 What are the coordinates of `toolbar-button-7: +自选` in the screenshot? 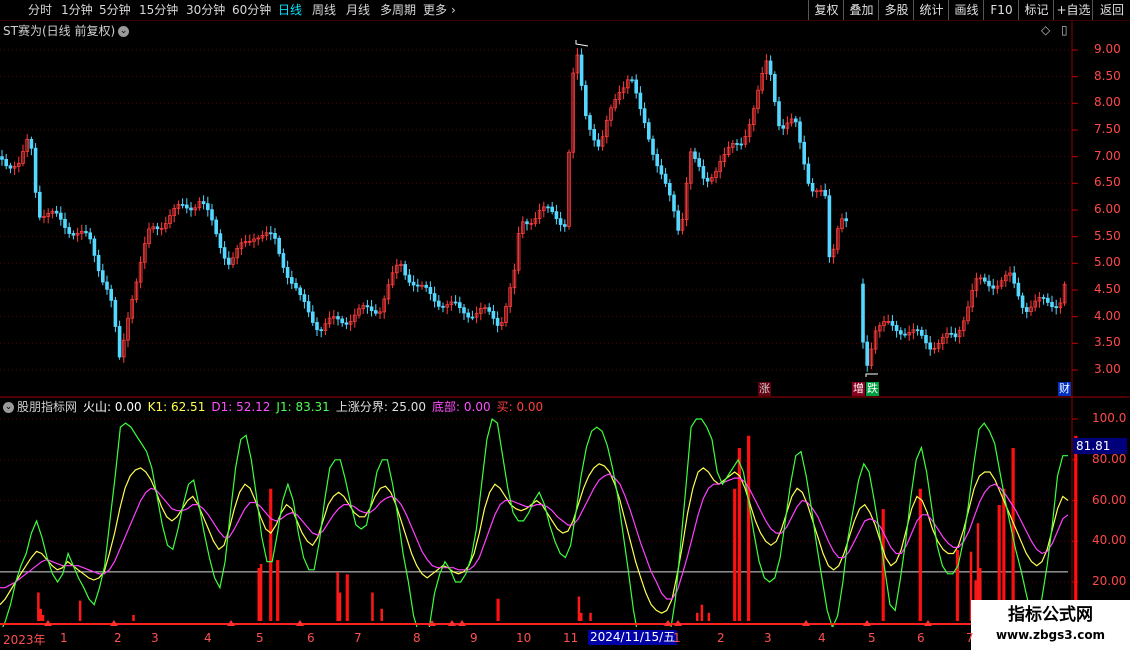 It's located at (1073, 10).